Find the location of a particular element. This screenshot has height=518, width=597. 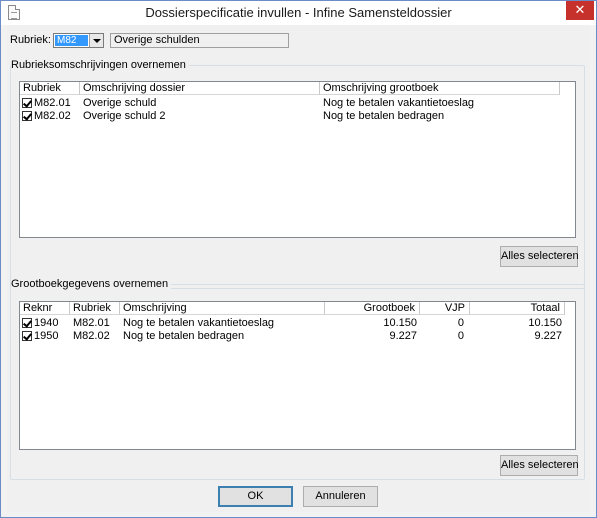

column-header-omschrijving-dossier: Omschrijving dossier is located at coordinates (200, 88).